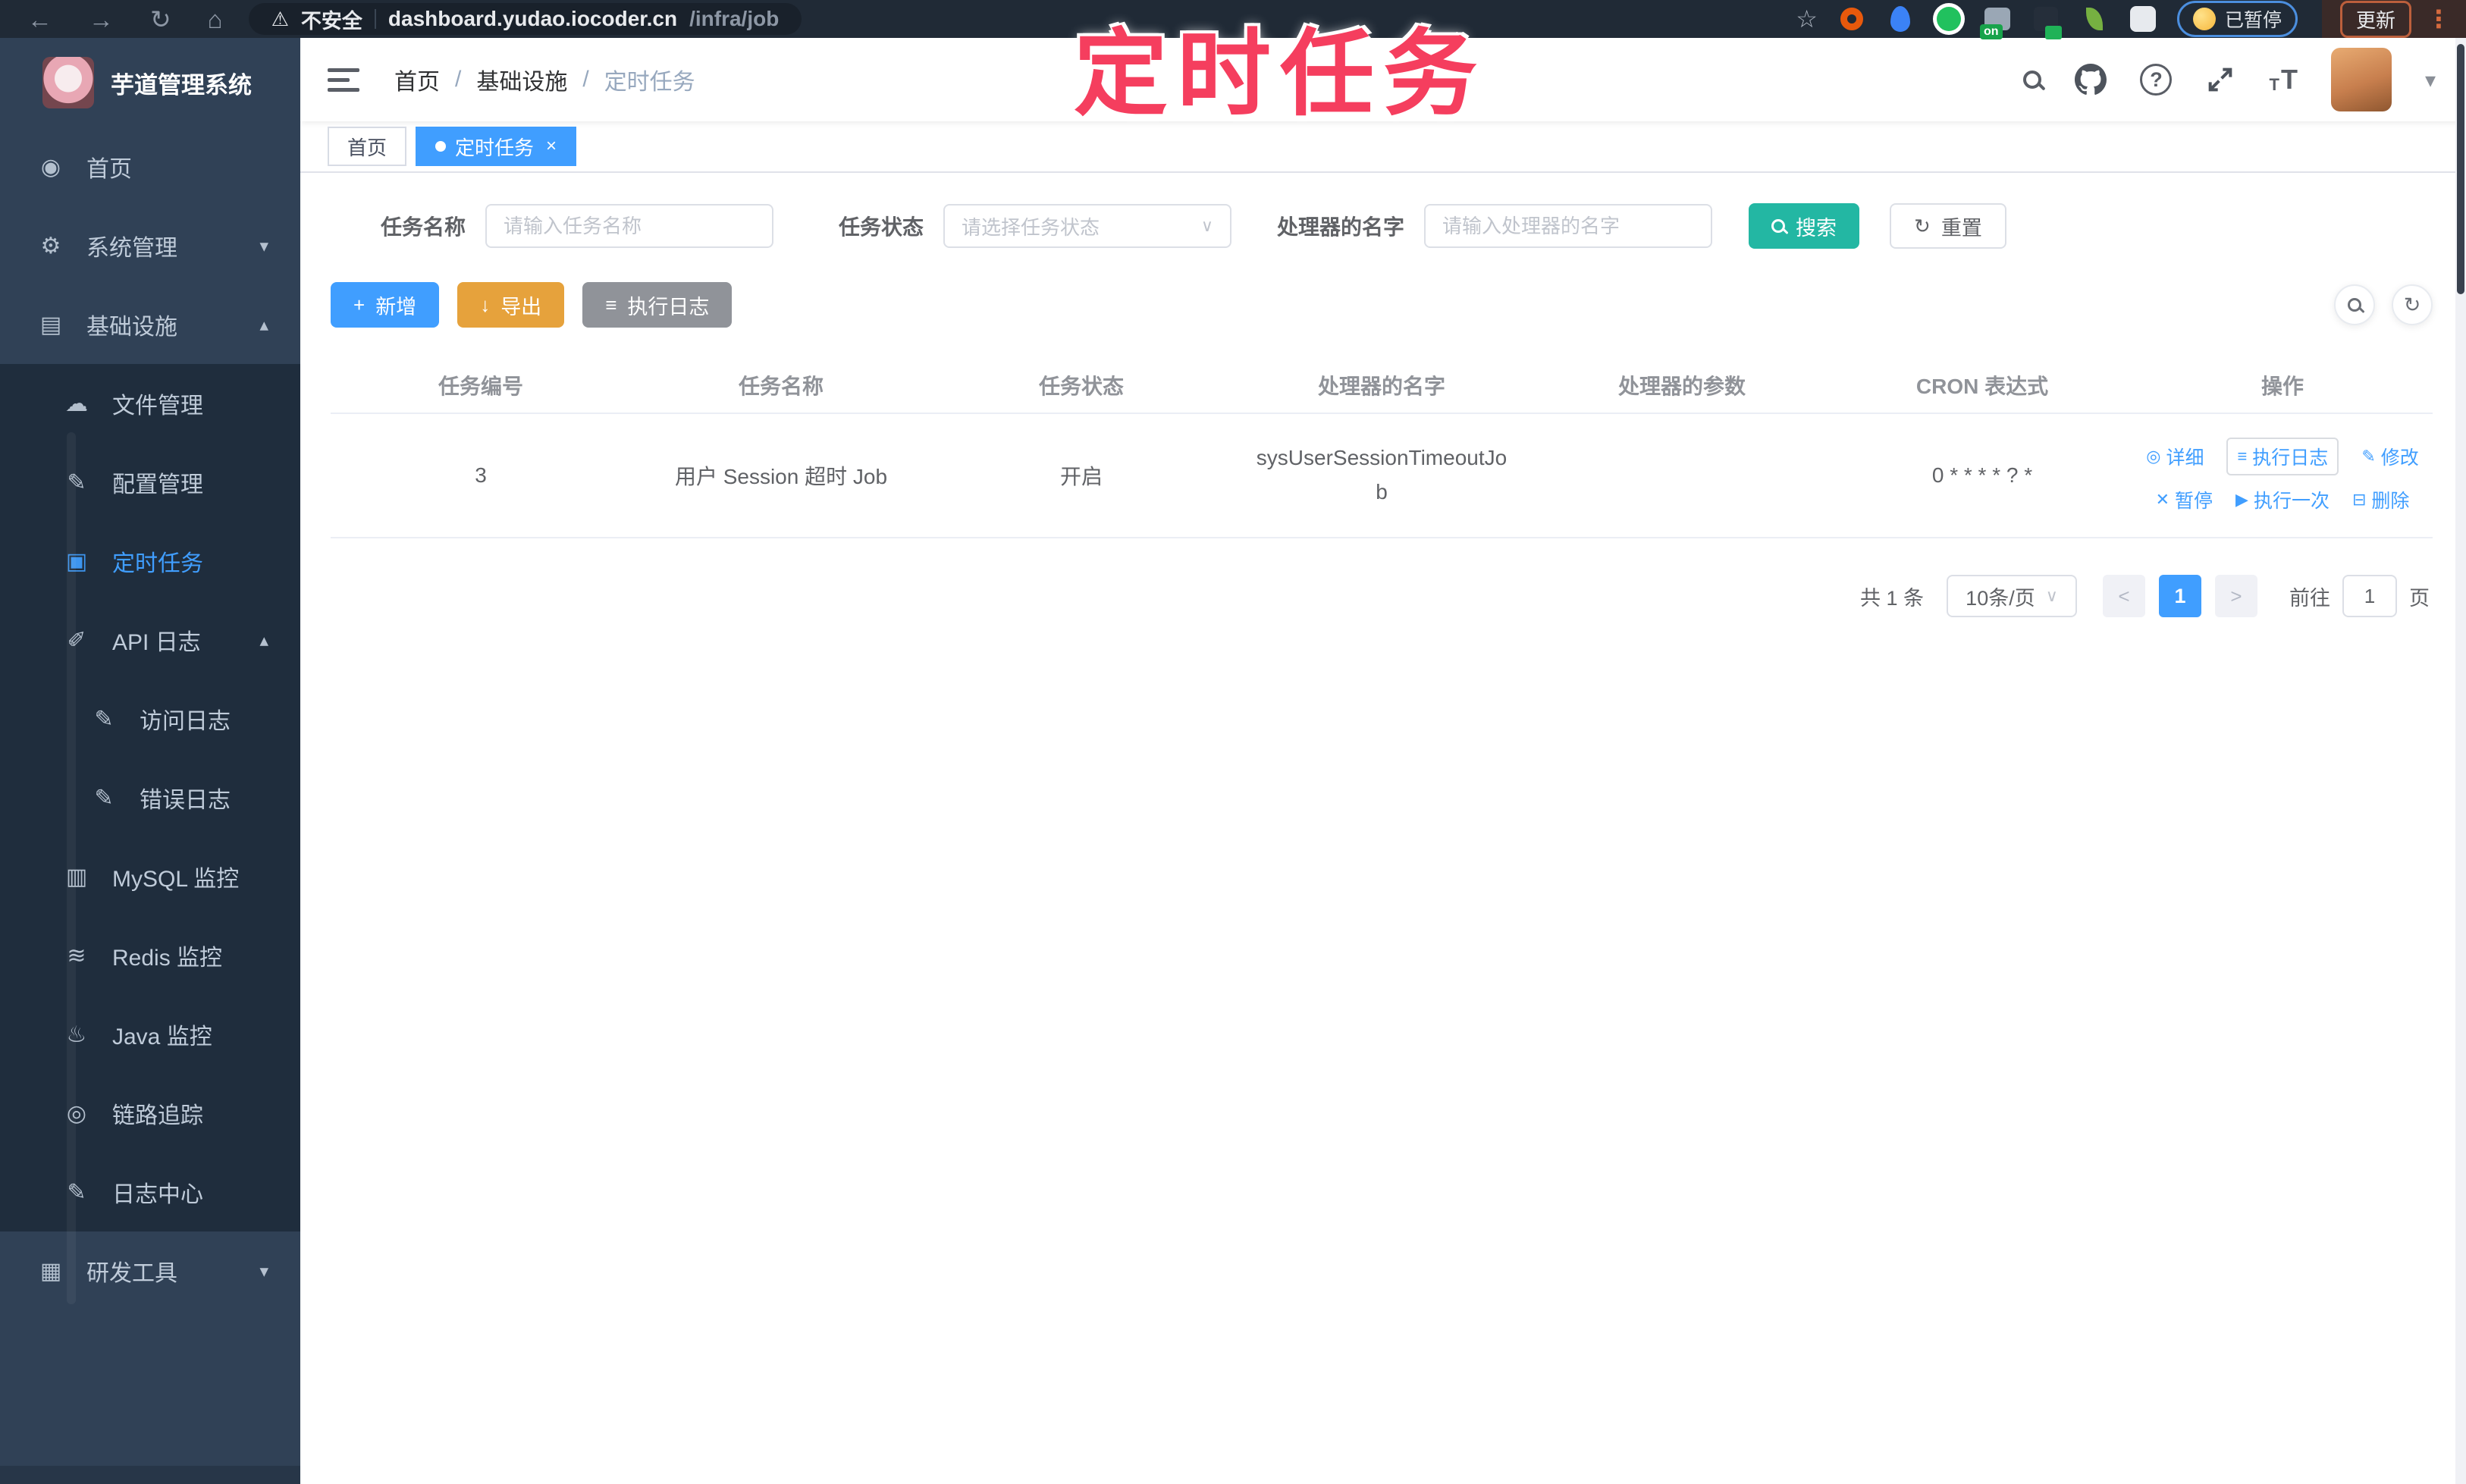 This screenshot has width=2466, height=1484. What do you see at coordinates (131, 1273) in the screenshot?
I see `sidebar-item-label: 研发工具` at bounding box center [131, 1273].